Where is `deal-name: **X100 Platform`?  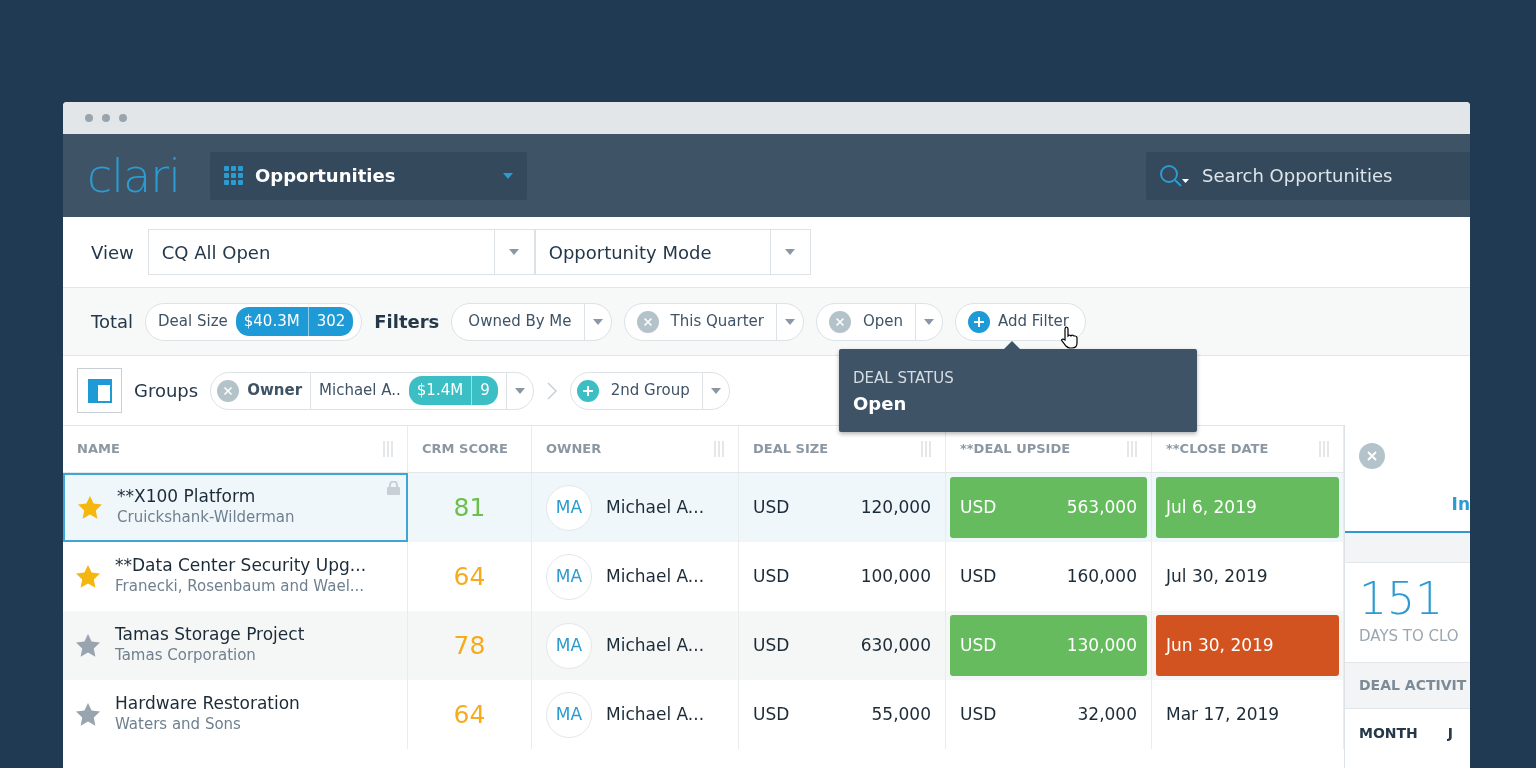 deal-name: **X100 Platform is located at coordinates (187, 496).